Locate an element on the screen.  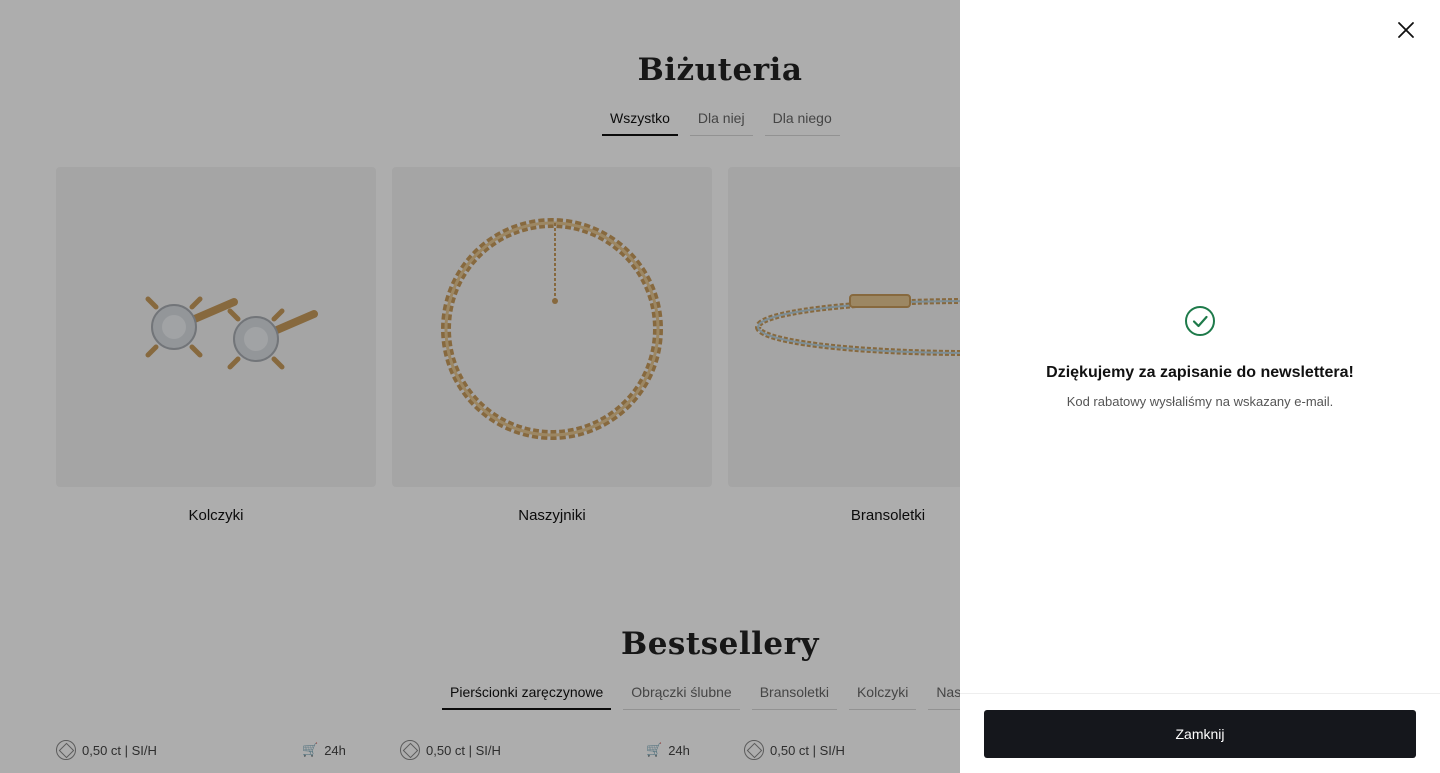
drawer-footer: Zamknij is located at coordinates (1200, 733).